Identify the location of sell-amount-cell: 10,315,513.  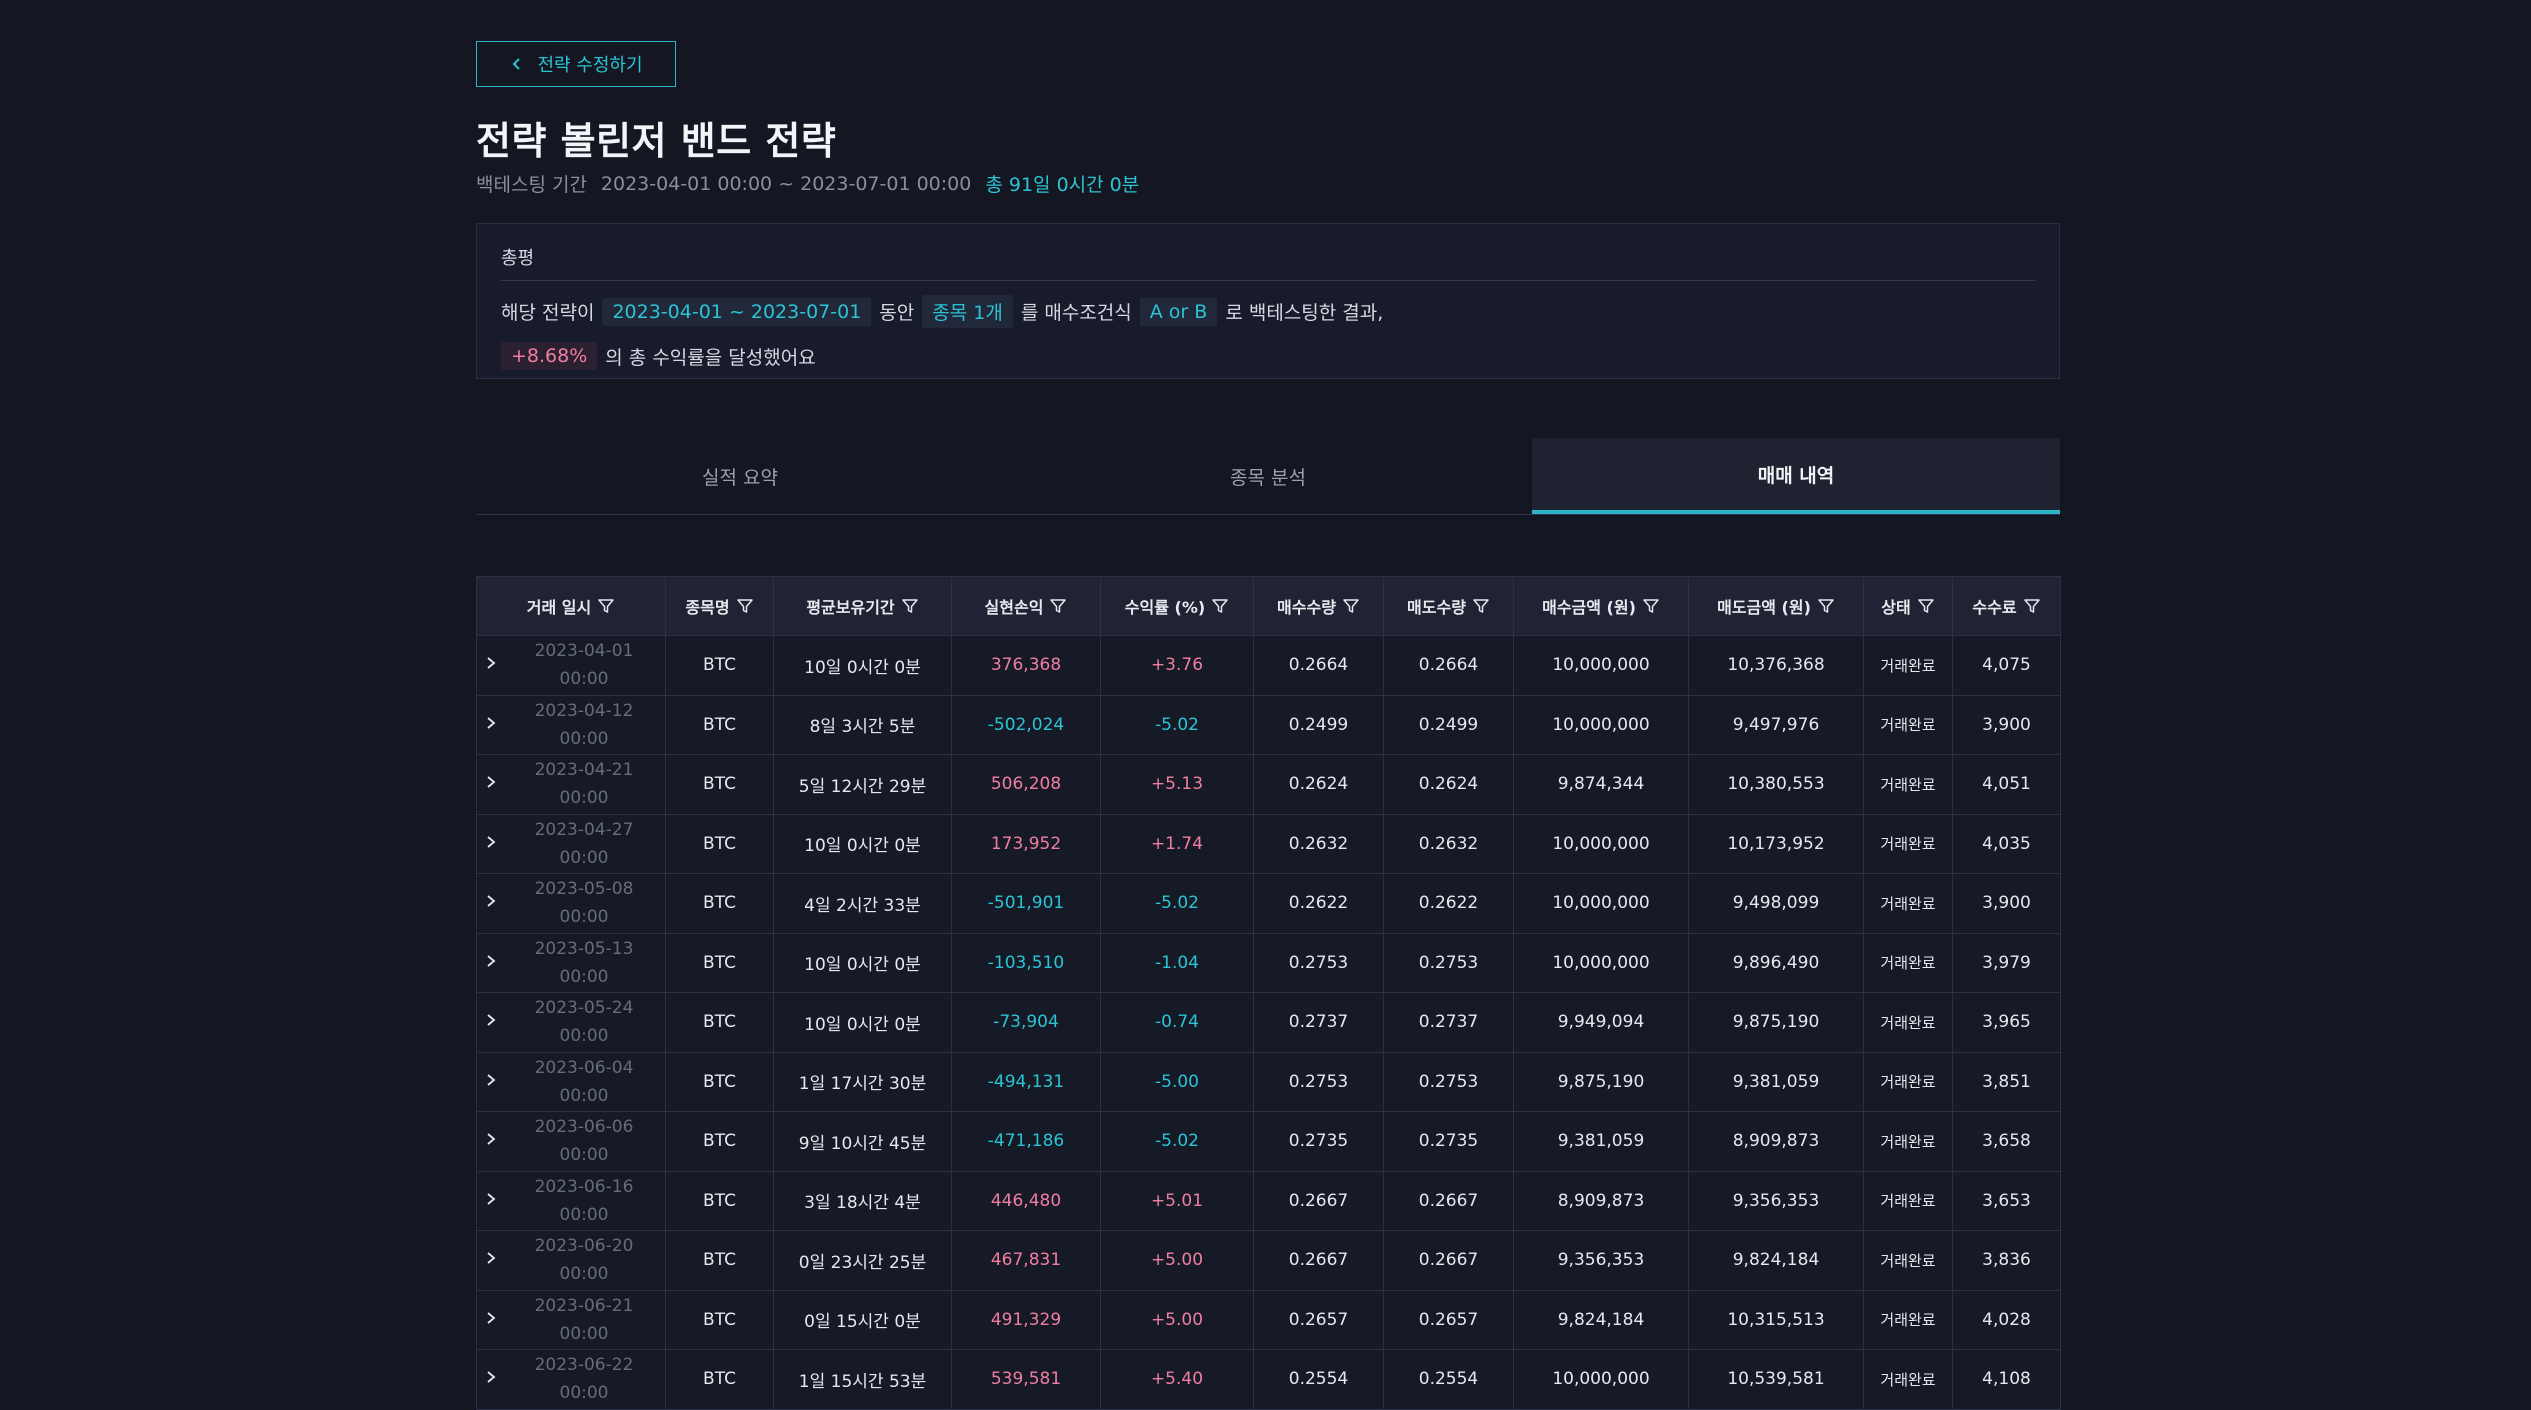
(1776, 1319).